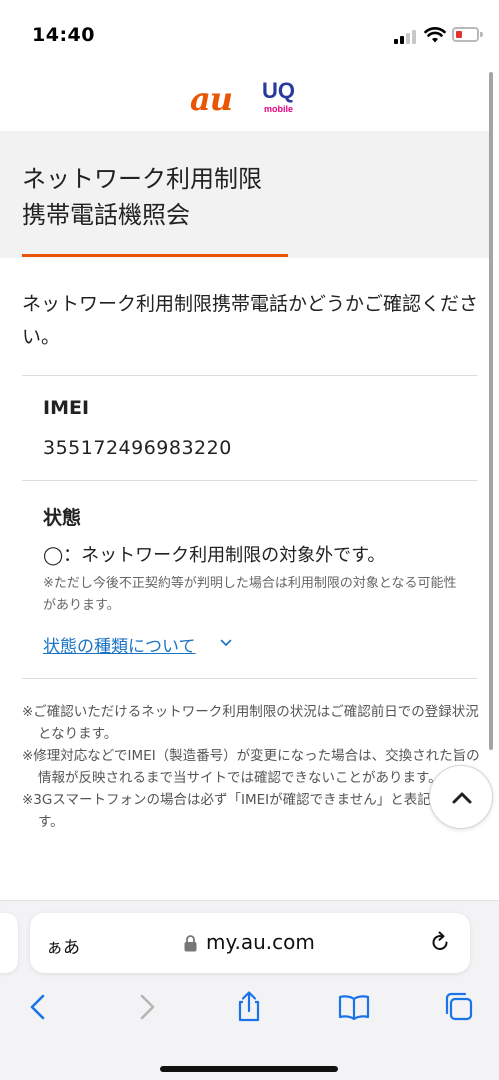 Image resolution: width=499 pixels, height=1080 pixels. Describe the element at coordinates (119, 644) in the screenshot. I see `status-types-link: 状態の種類について` at that location.